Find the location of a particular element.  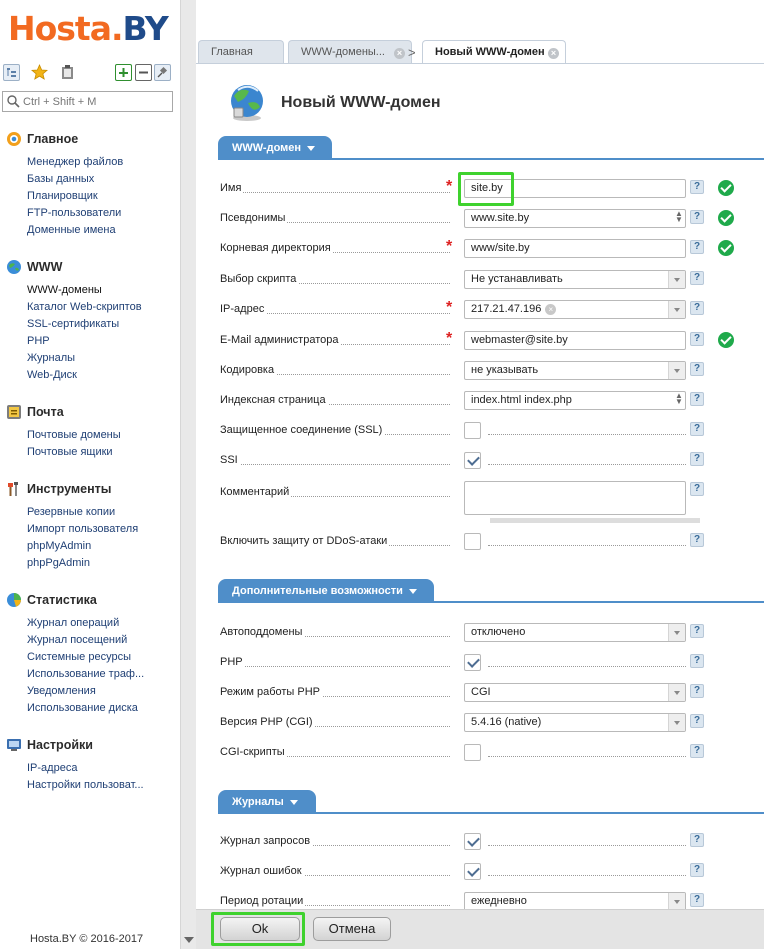

favorites-star-icon is located at coordinates (39, 72).